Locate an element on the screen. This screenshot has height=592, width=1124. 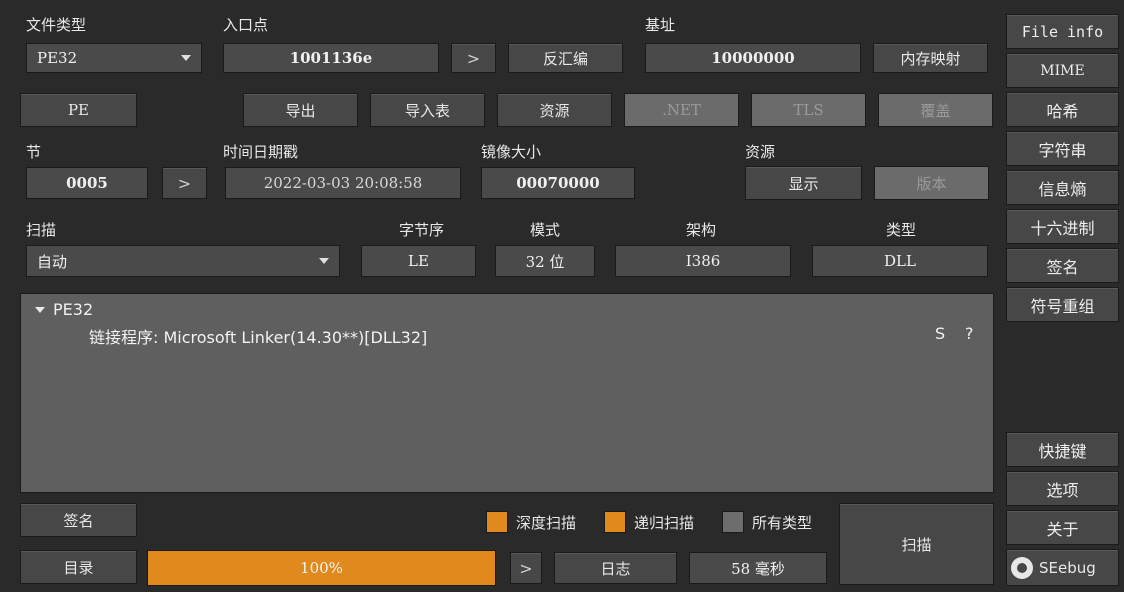
log-button: 日志 is located at coordinates (615, 568).